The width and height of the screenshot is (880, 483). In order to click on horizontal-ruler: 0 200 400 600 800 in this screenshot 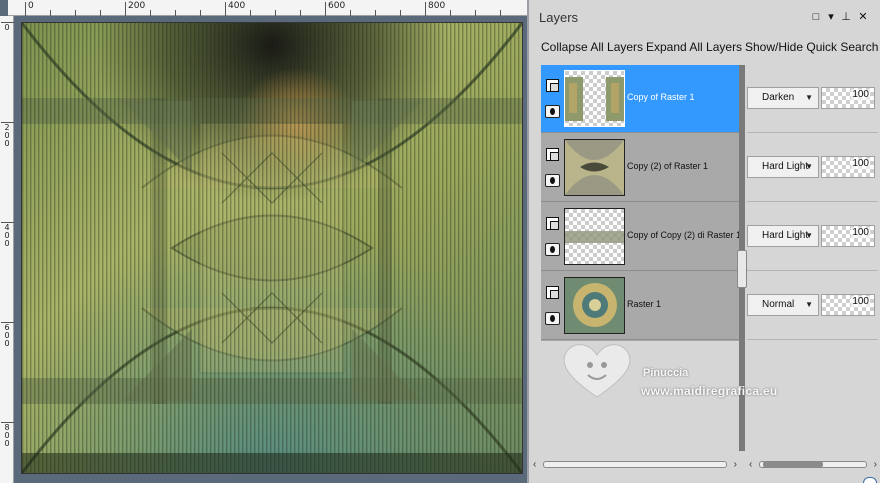, I will do `click(267, 8)`.